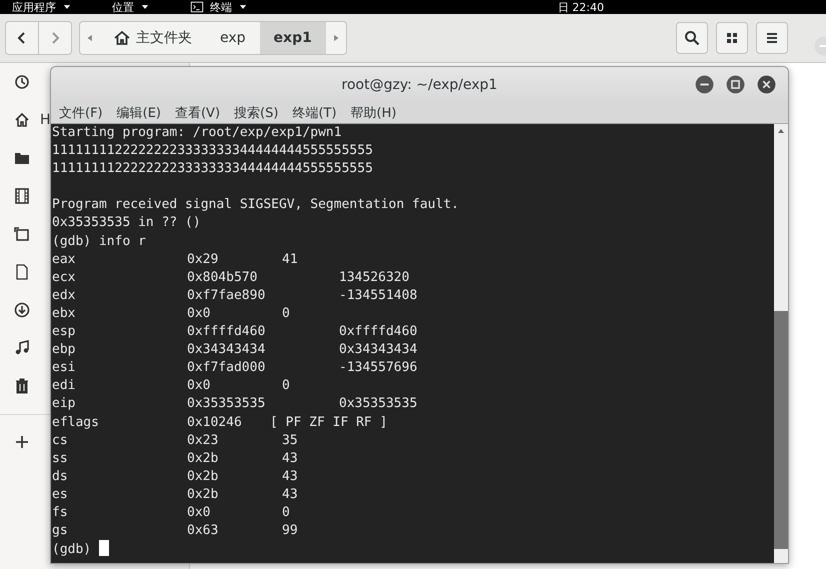  What do you see at coordinates (290, 441) in the screenshot?
I see `register-value: 35` at bounding box center [290, 441].